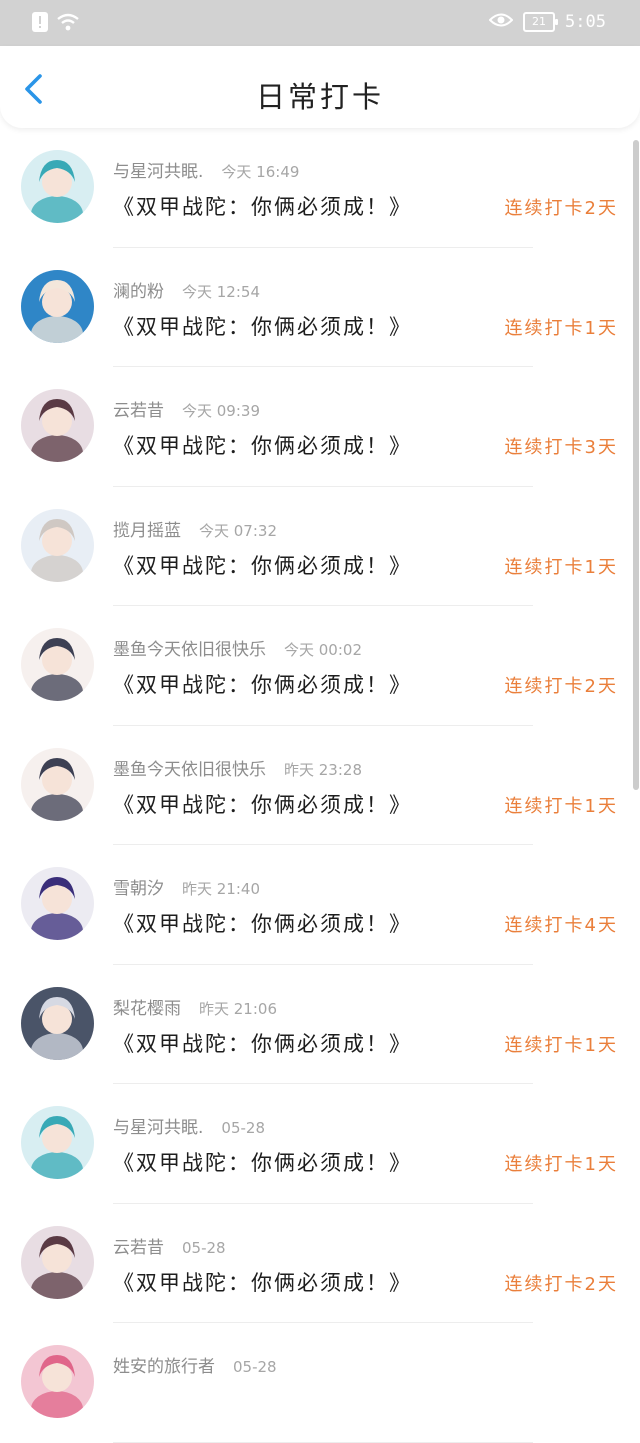 The height and width of the screenshot is (1443, 640). I want to click on wifi-icon, so click(68, 24).